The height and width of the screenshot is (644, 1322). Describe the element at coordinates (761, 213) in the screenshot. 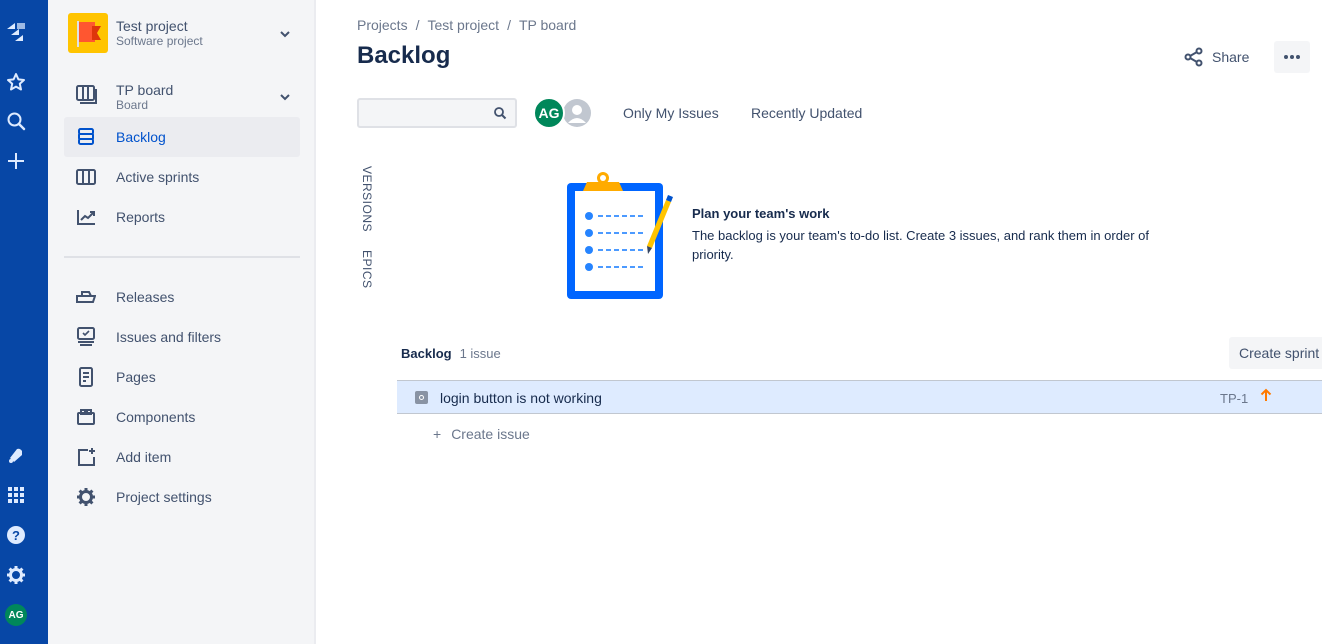

I see `empty-state-title: Plan your team's work` at that location.